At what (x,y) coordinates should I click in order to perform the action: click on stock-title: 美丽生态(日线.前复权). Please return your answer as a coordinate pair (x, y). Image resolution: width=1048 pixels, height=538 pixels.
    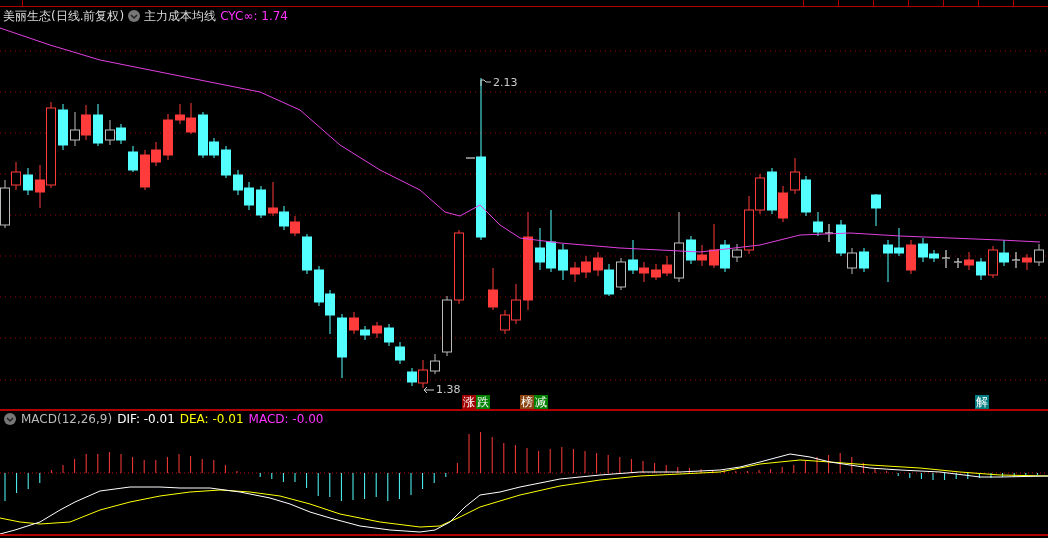
    Looking at the image, I should click on (64, 16).